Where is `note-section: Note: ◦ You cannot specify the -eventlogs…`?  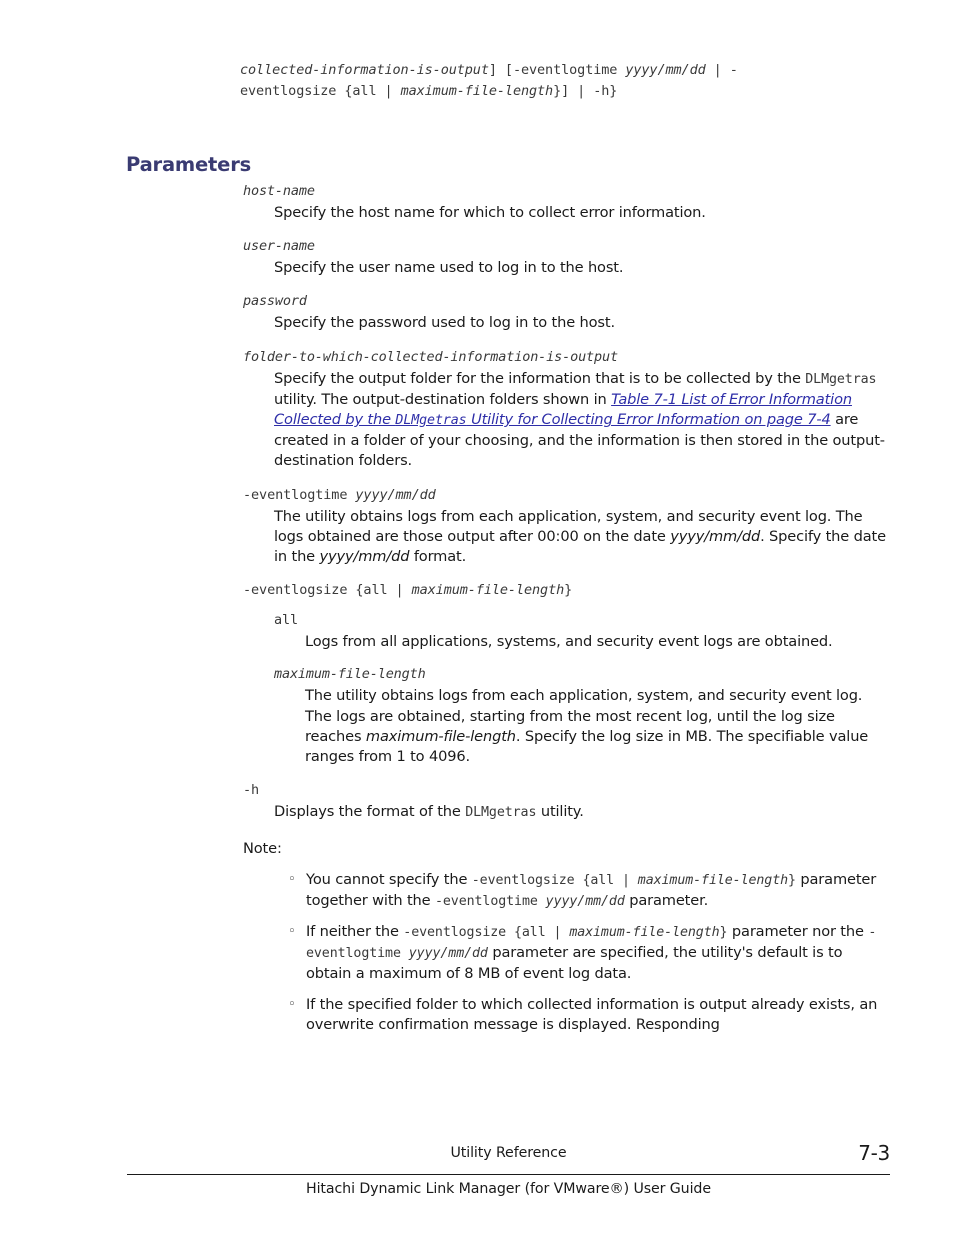 note-section: Note: ◦ You cannot specify the -eventlogs… is located at coordinates (565, 937).